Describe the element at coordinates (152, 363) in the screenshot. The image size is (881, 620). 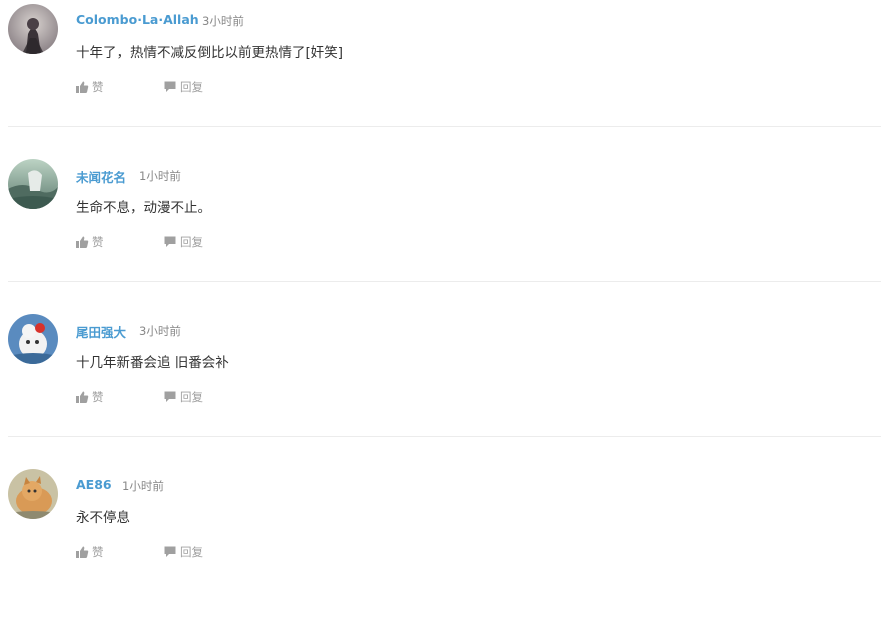
I see `comment-text: 十几年新番会追 旧番会补` at that location.